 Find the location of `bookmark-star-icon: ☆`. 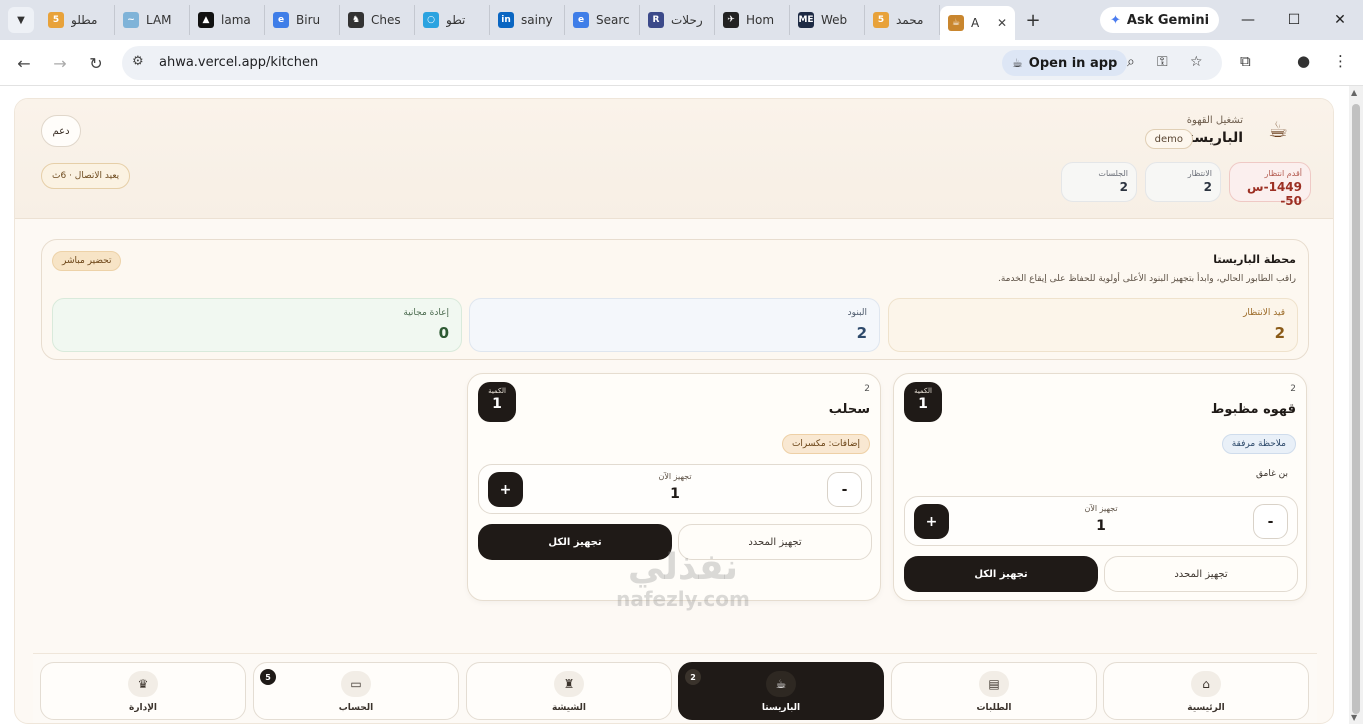

bookmark-star-icon: ☆ is located at coordinates (1196, 62).